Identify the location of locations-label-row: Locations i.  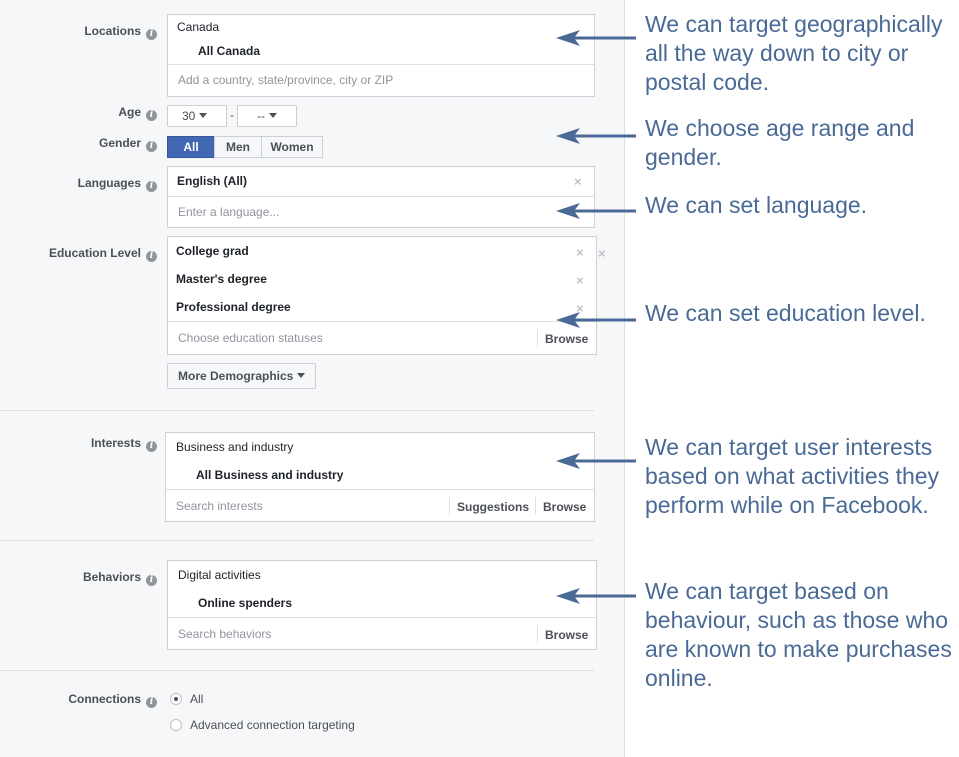
(78, 32).